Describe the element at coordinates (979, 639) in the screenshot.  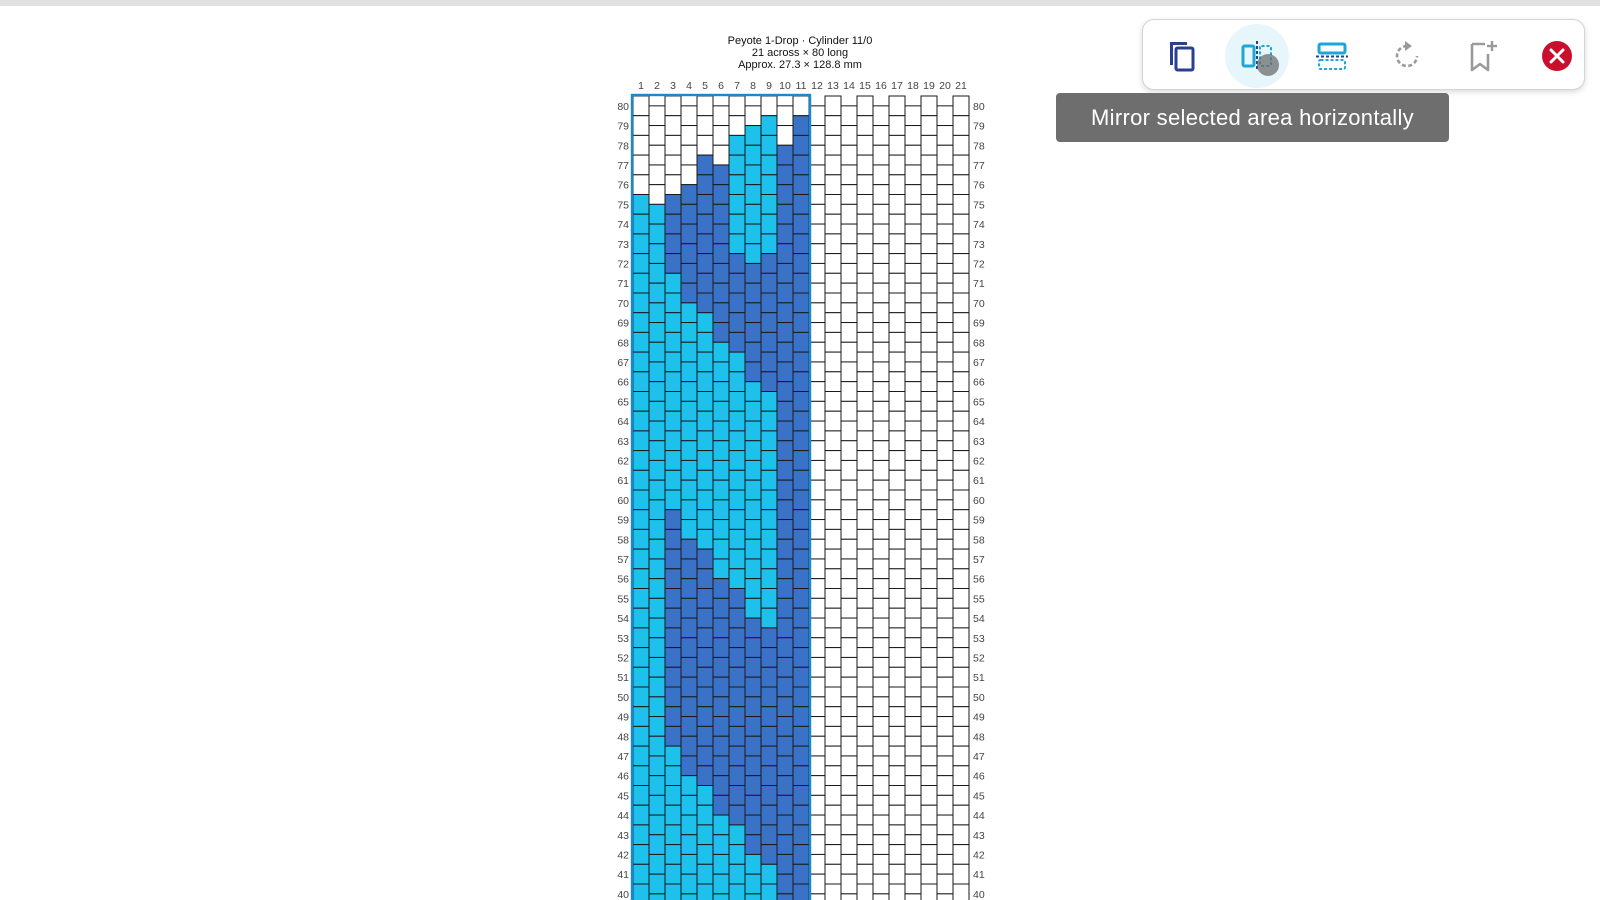
I see `row-label-right: 53` at that location.